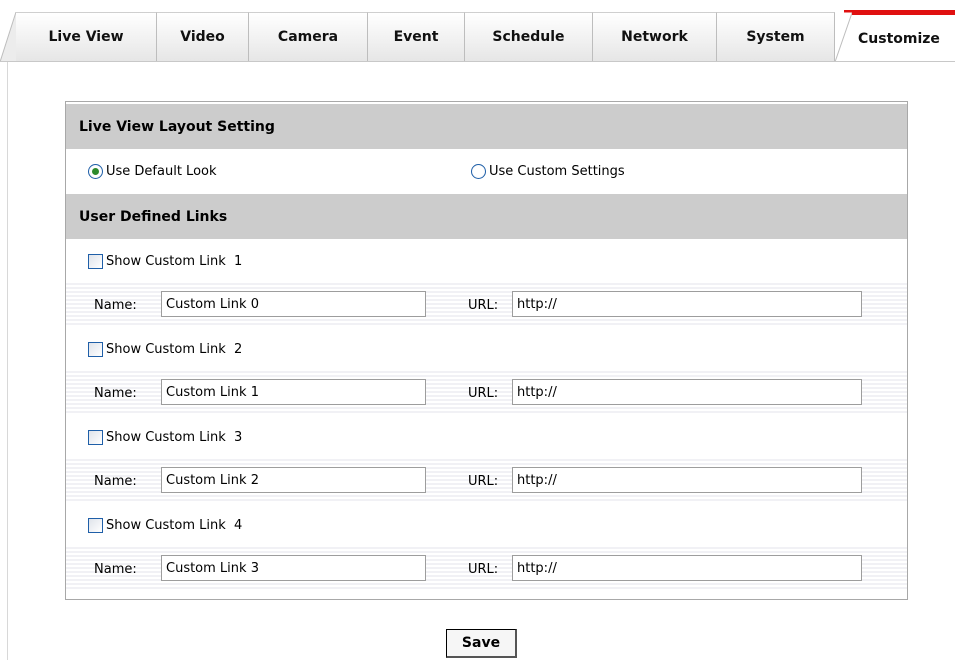  Describe the element at coordinates (174, 261) in the screenshot. I see `show-custom-link-1-label: Show Custom Link 1` at that location.